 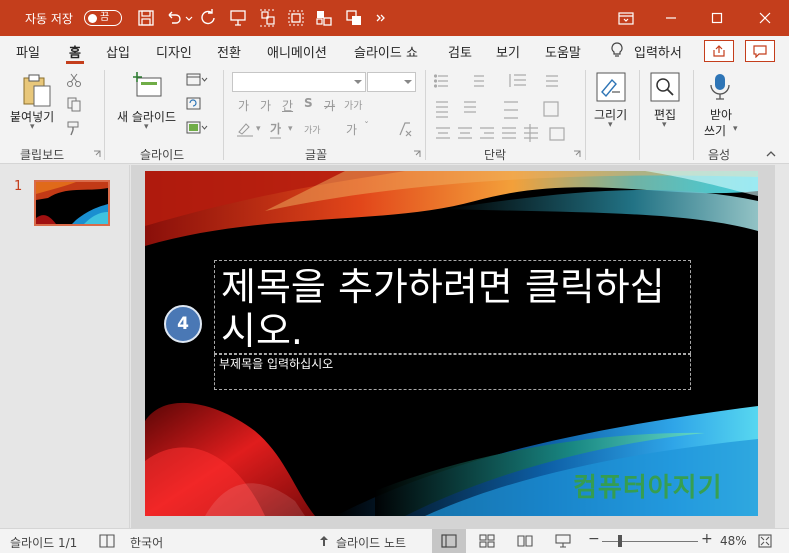 I want to click on title-bar: 자동 저장 끔, so click(x=394, y=18).